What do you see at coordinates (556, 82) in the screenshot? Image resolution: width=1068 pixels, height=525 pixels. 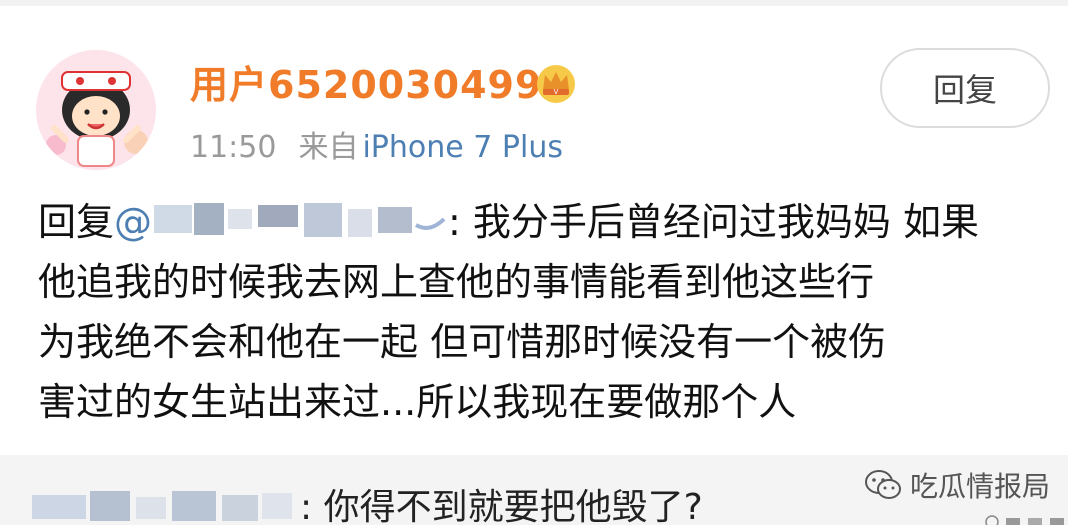 I see `vip-crown-icon: V` at bounding box center [556, 82].